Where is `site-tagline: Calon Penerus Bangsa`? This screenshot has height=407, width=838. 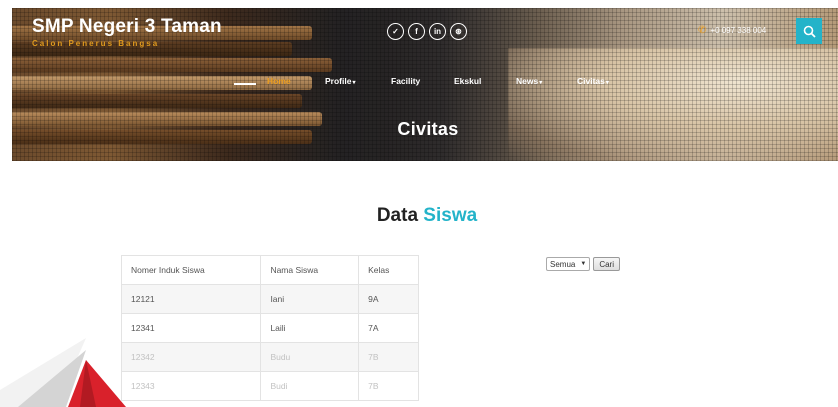 site-tagline: Calon Penerus Bangsa is located at coordinates (96, 43).